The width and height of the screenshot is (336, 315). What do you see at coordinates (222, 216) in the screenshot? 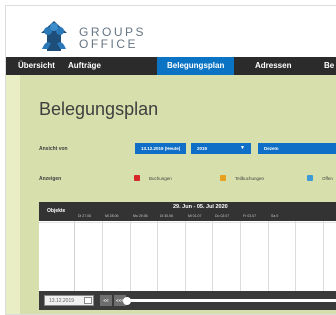
I see `day-header: Do 02.07` at bounding box center [222, 216].